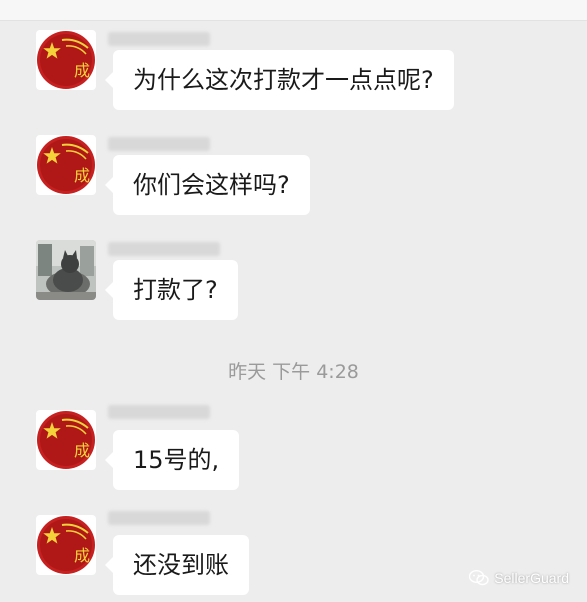  I want to click on message-bubble: 你们会这样吗?, so click(207, 185).